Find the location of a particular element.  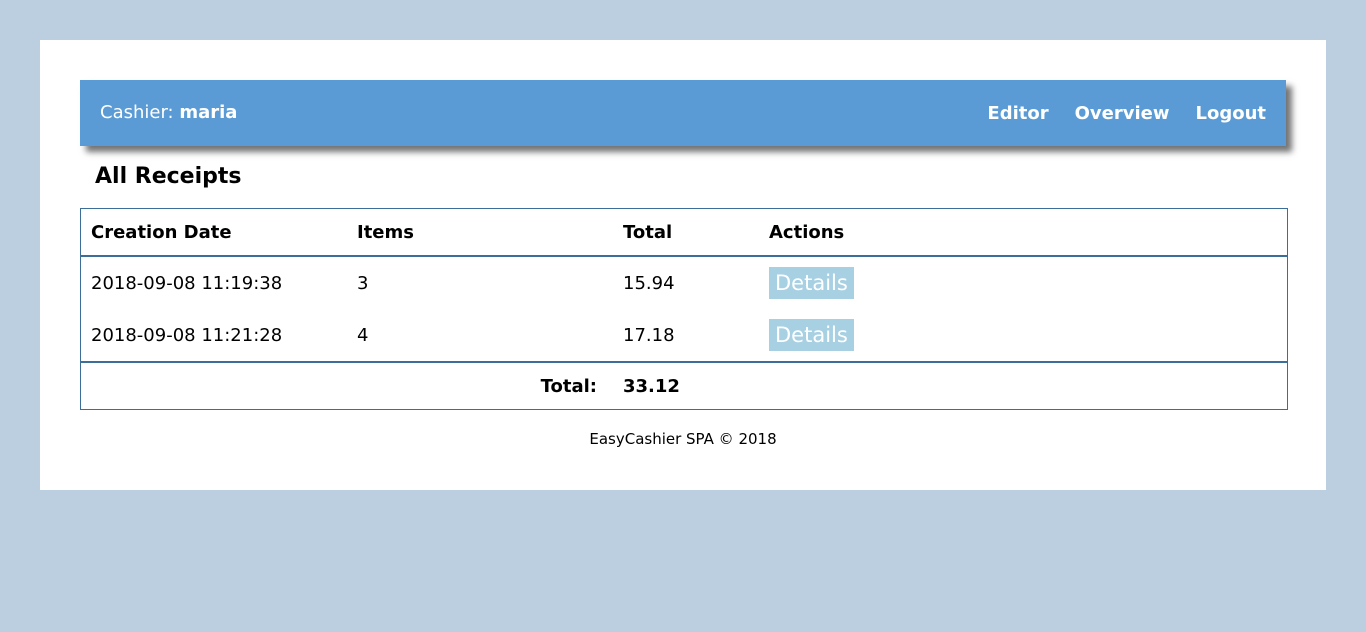

column-header-total: Total is located at coordinates (686, 232).